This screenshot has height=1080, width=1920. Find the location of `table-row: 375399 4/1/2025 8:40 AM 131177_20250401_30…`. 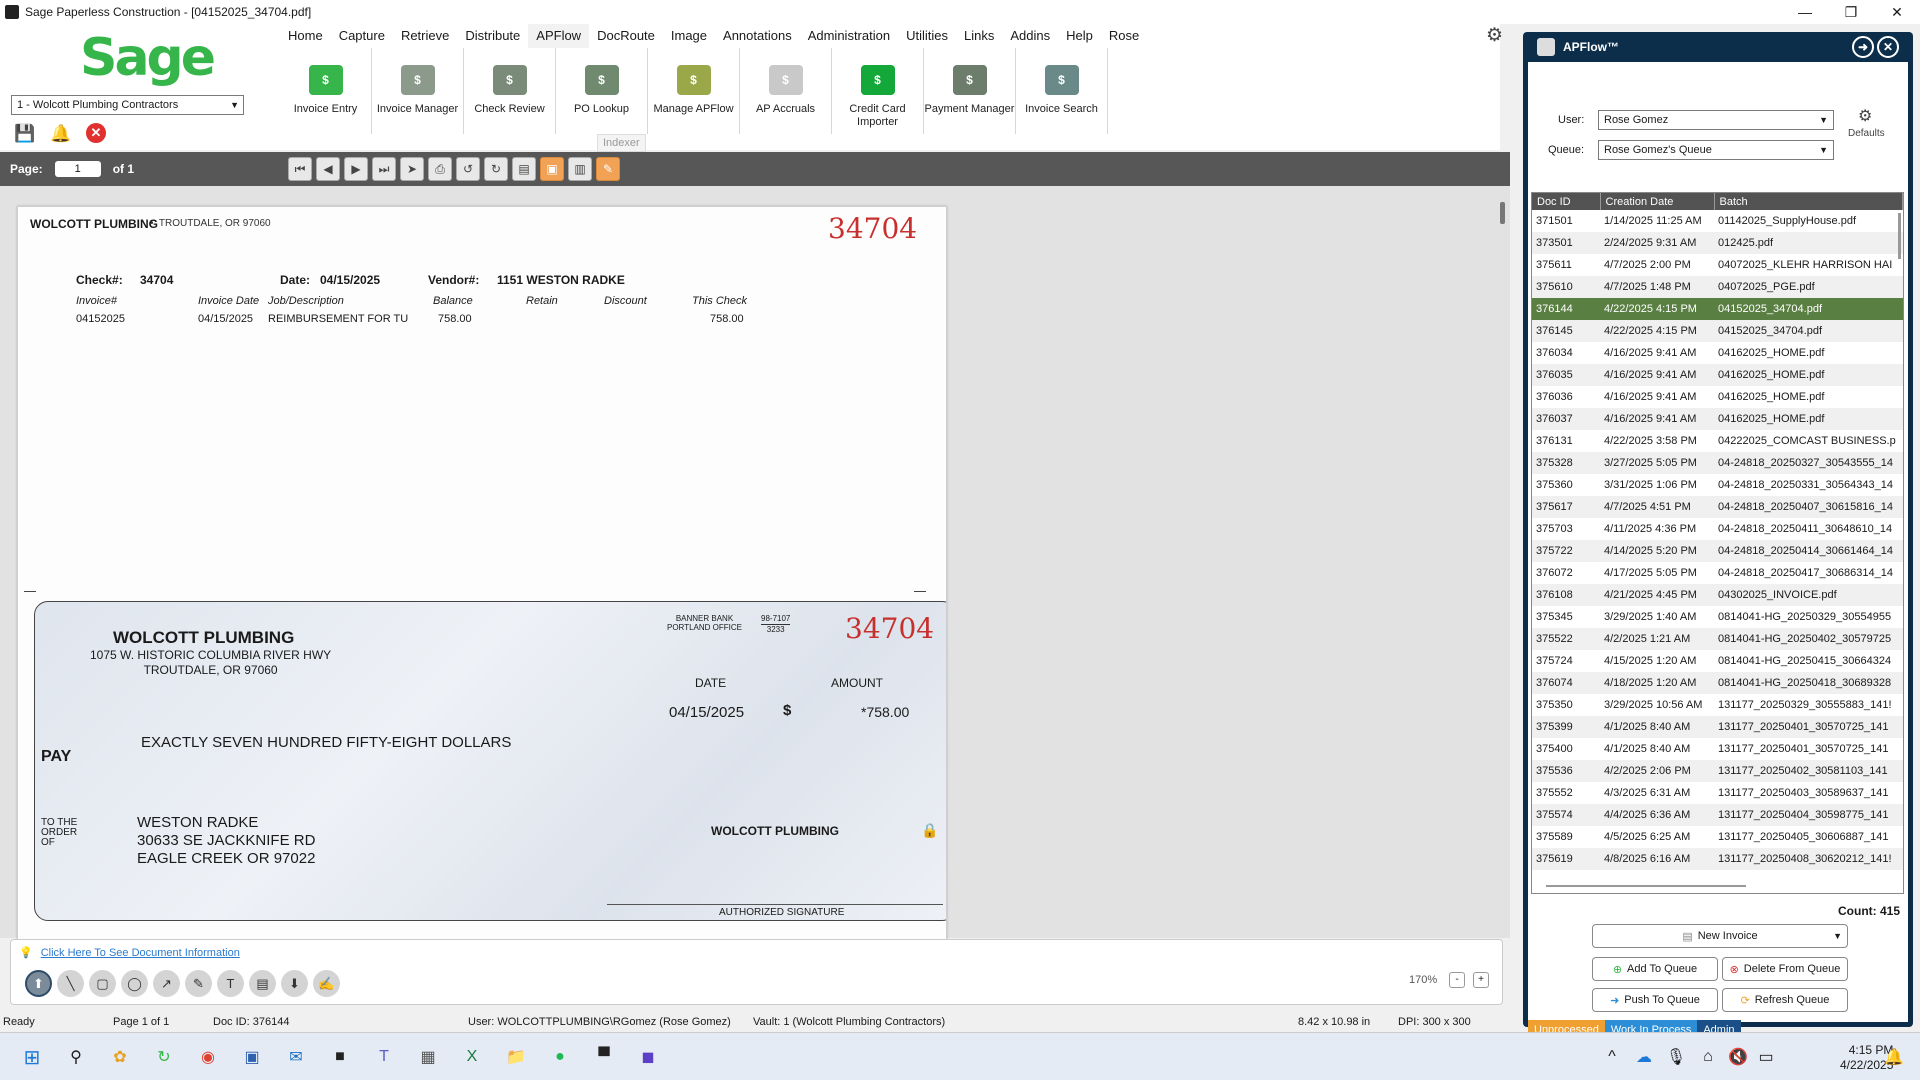

table-row: 375399 4/1/2025 8:40 AM 131177_20250401_30… is located at coordinates (1717, 727).